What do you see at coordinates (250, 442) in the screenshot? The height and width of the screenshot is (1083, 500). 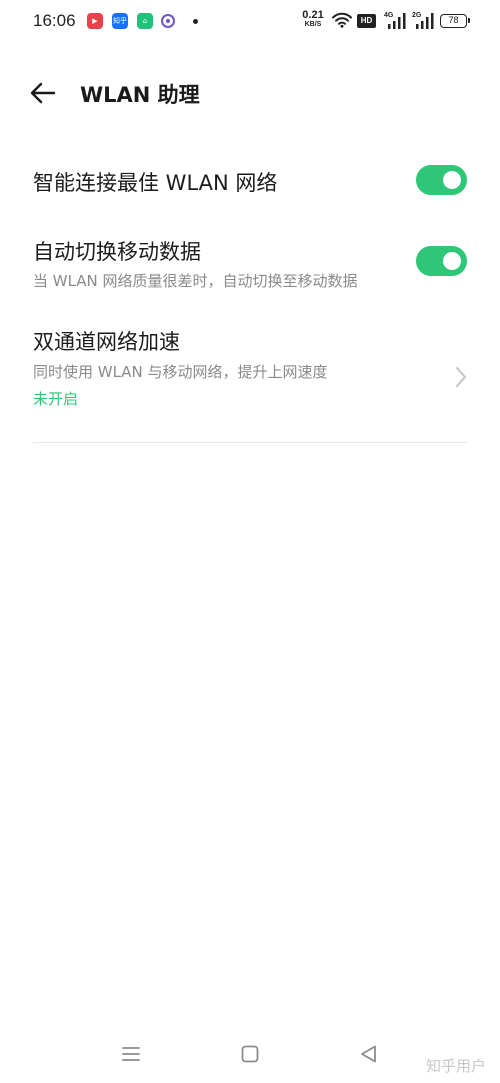 I see `section-divider` at bounding box center [250, 442].